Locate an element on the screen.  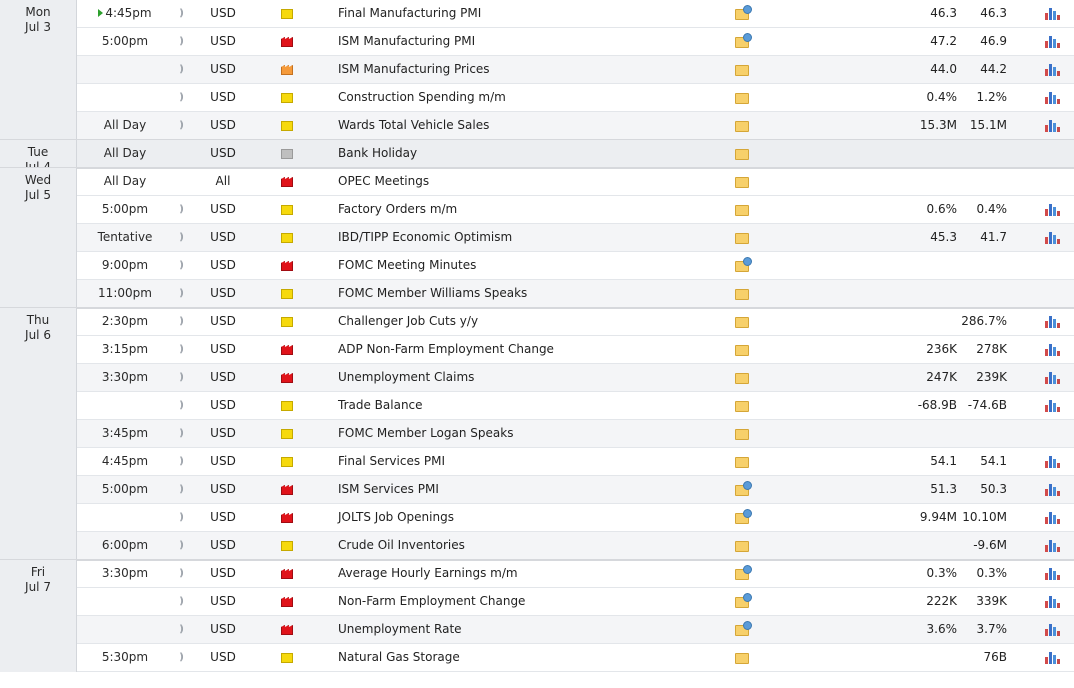
event-title: Final Services PMI is located at coordinates (528, 461).